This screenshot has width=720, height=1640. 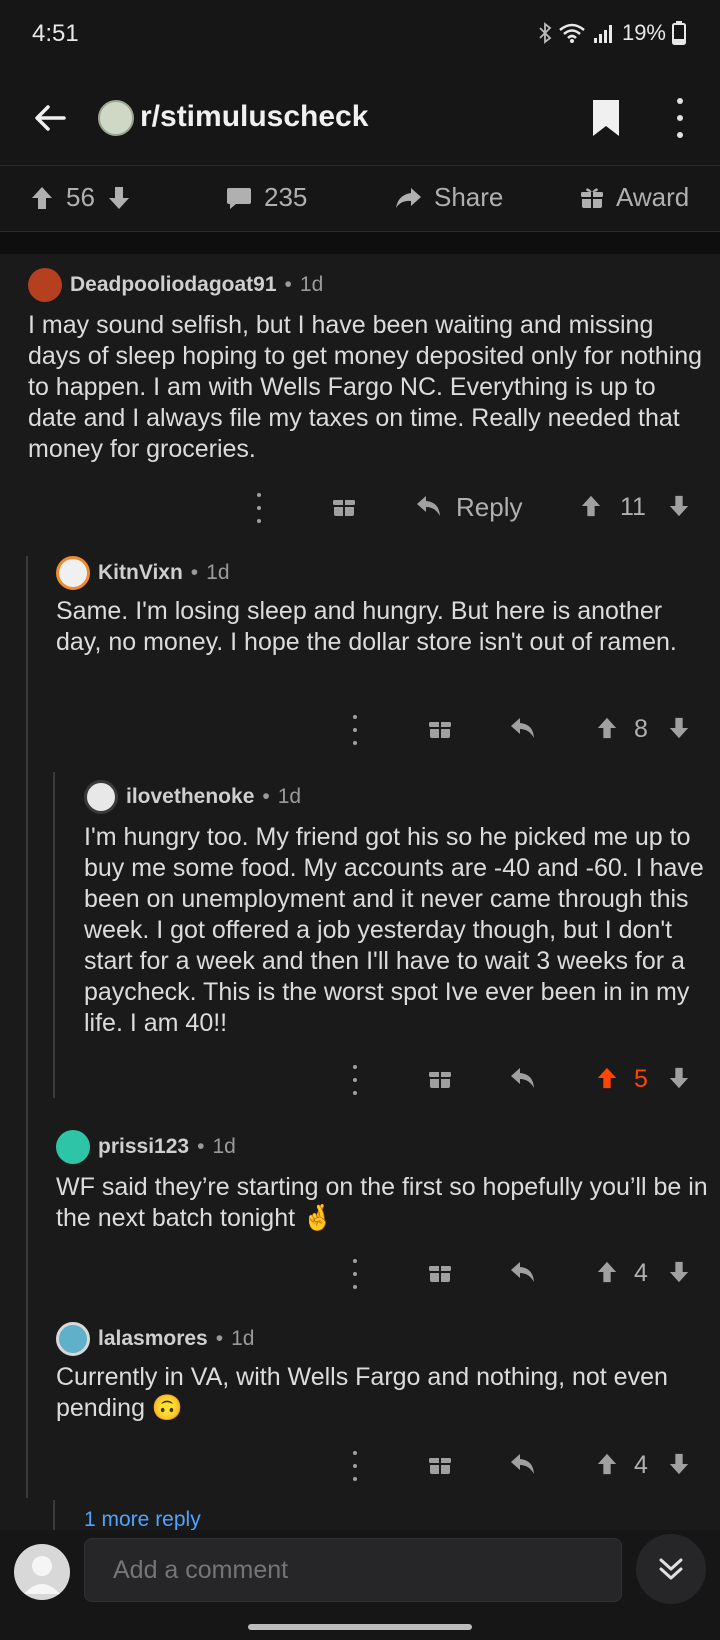 What do you see at coordinates (353, 1570) in the screenshot?
I see `add-comment-input` at bounding box center [353, 1570].